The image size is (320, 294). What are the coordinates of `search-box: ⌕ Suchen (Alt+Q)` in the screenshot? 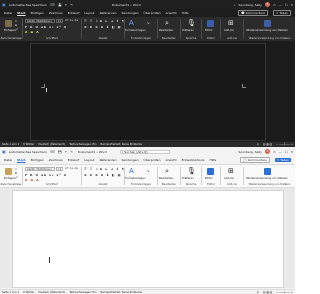 It's located at (144, 151).